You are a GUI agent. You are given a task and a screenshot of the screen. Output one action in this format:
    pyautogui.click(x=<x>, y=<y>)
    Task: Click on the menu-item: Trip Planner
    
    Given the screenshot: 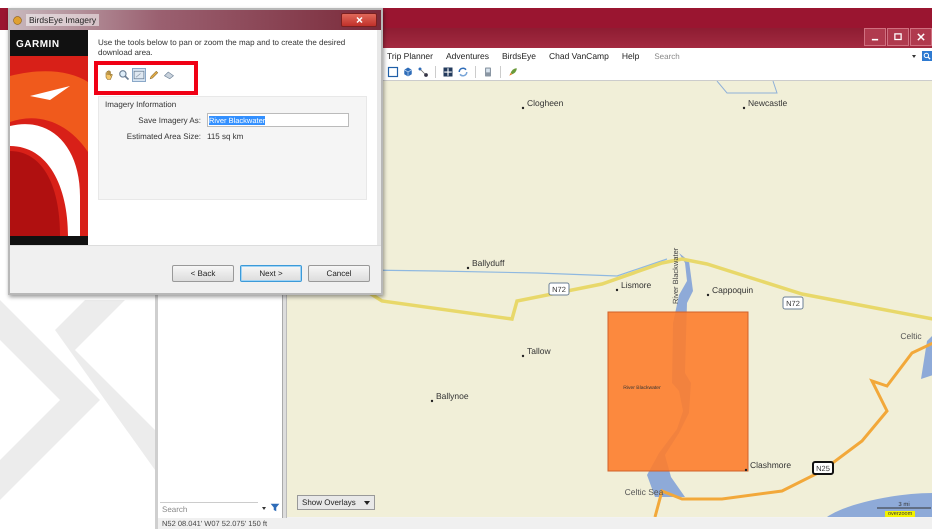 What is the action you would take?
    pyautogui.click(x=410, y=56)
    